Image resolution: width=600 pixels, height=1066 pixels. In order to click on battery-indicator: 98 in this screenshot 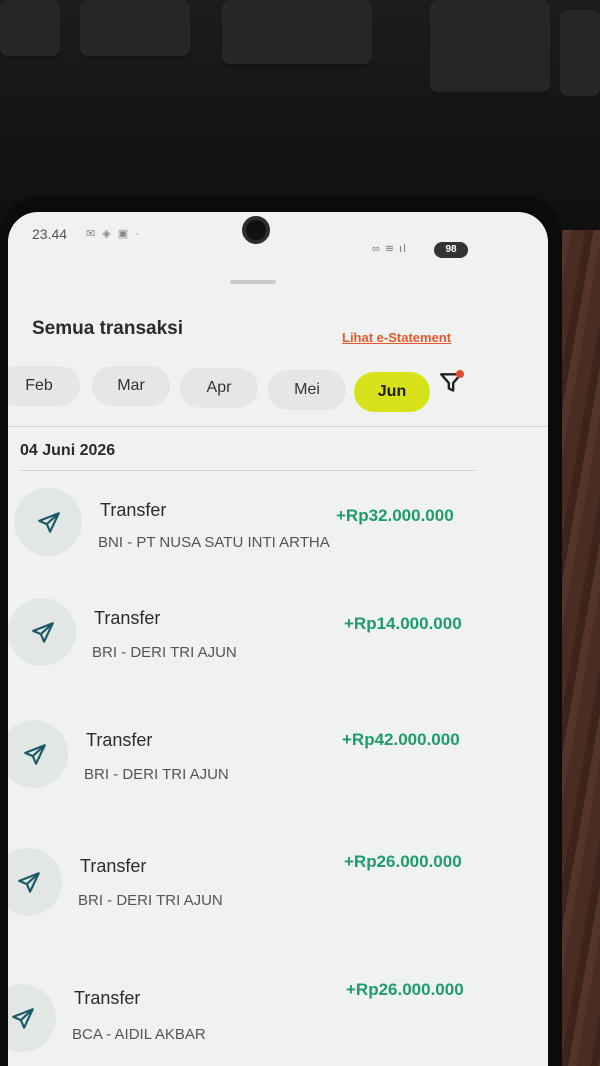, I will do `click(451, 250)`.